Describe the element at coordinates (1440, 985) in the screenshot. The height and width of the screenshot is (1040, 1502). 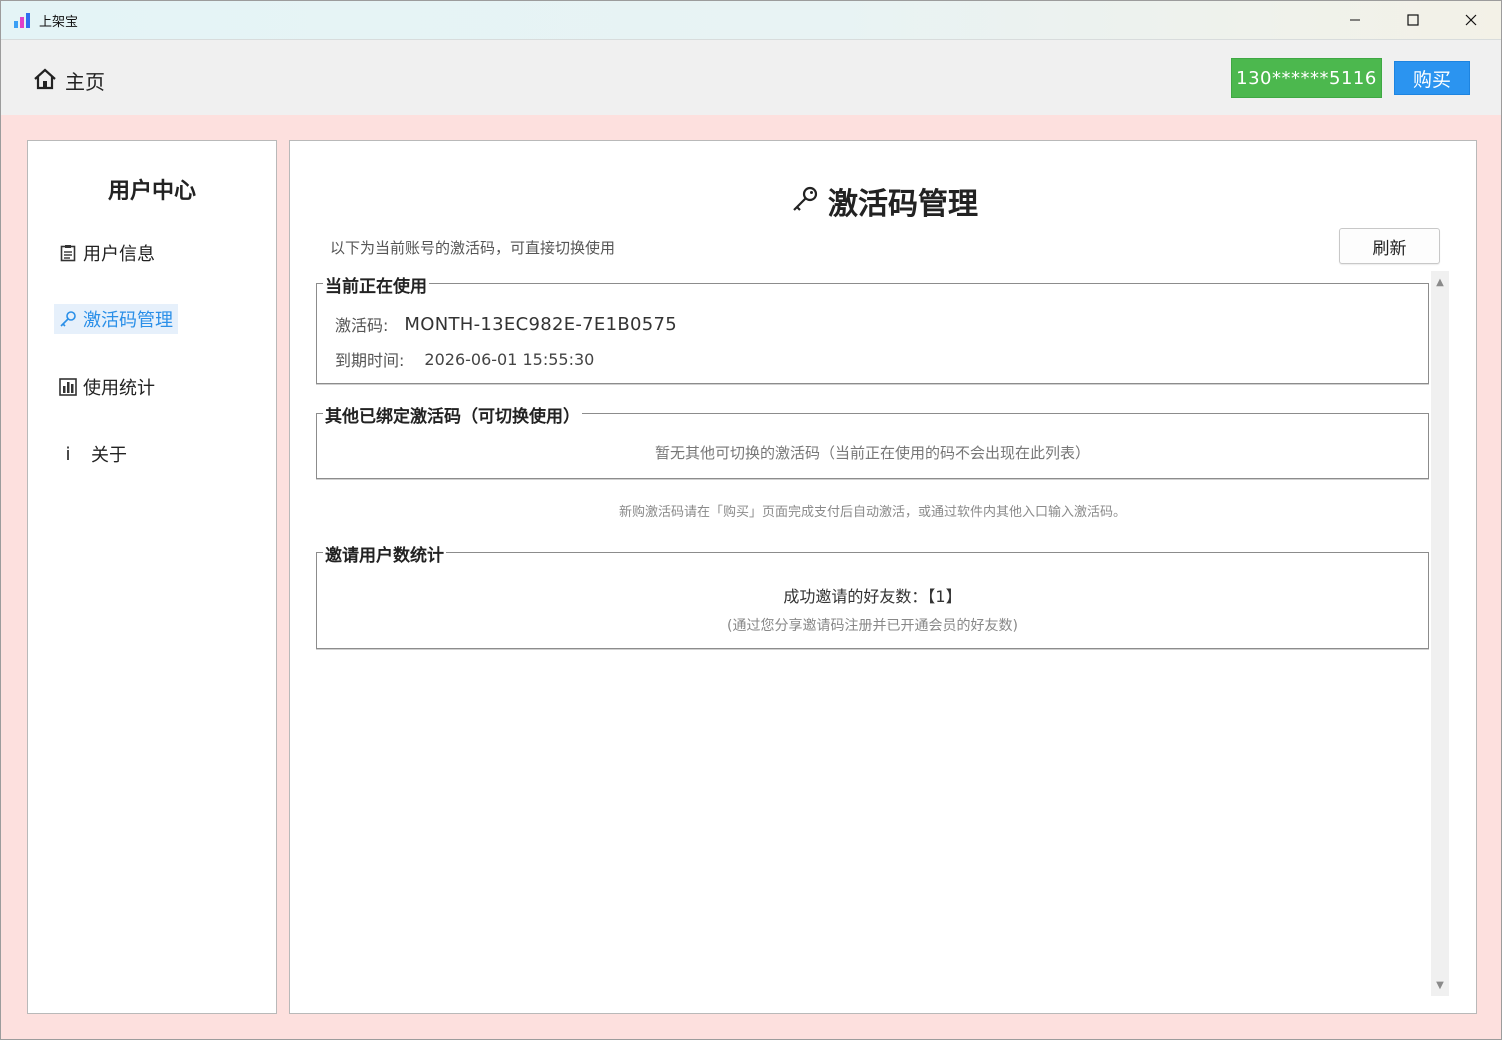
I see `scroll-down-icon: ▼` at that location.